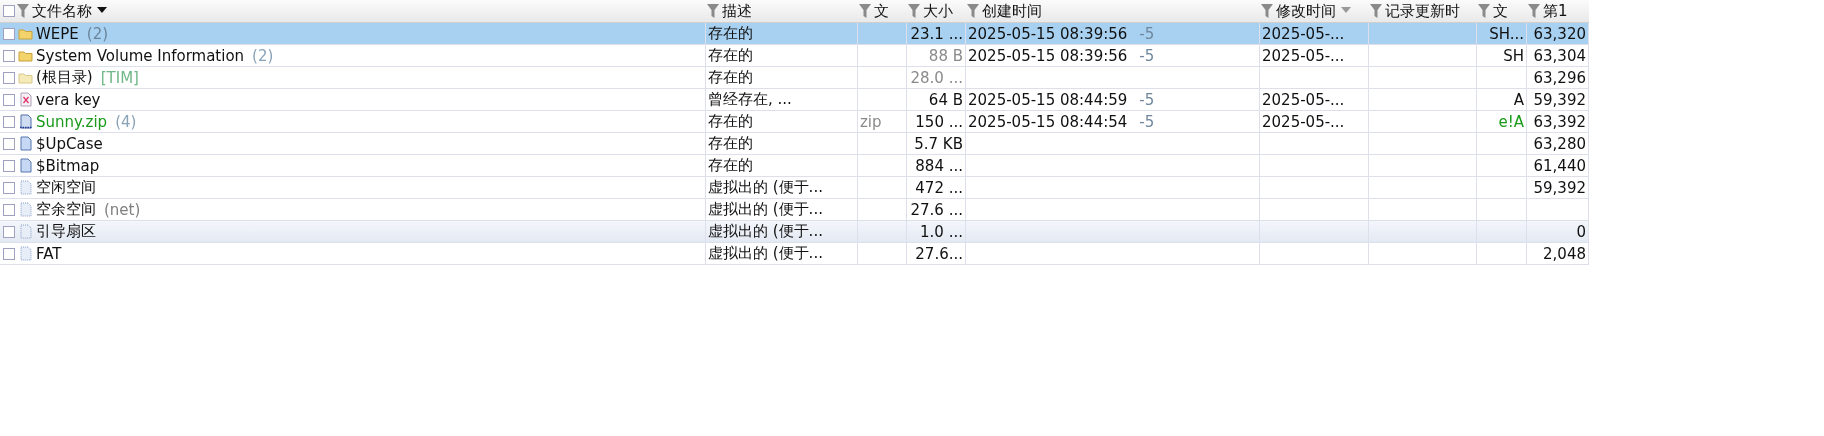 The image size is (1824, 436). Describe the element at coordinates (57, 33) in the screenshot. I see `file-name: WEPE` at that location.